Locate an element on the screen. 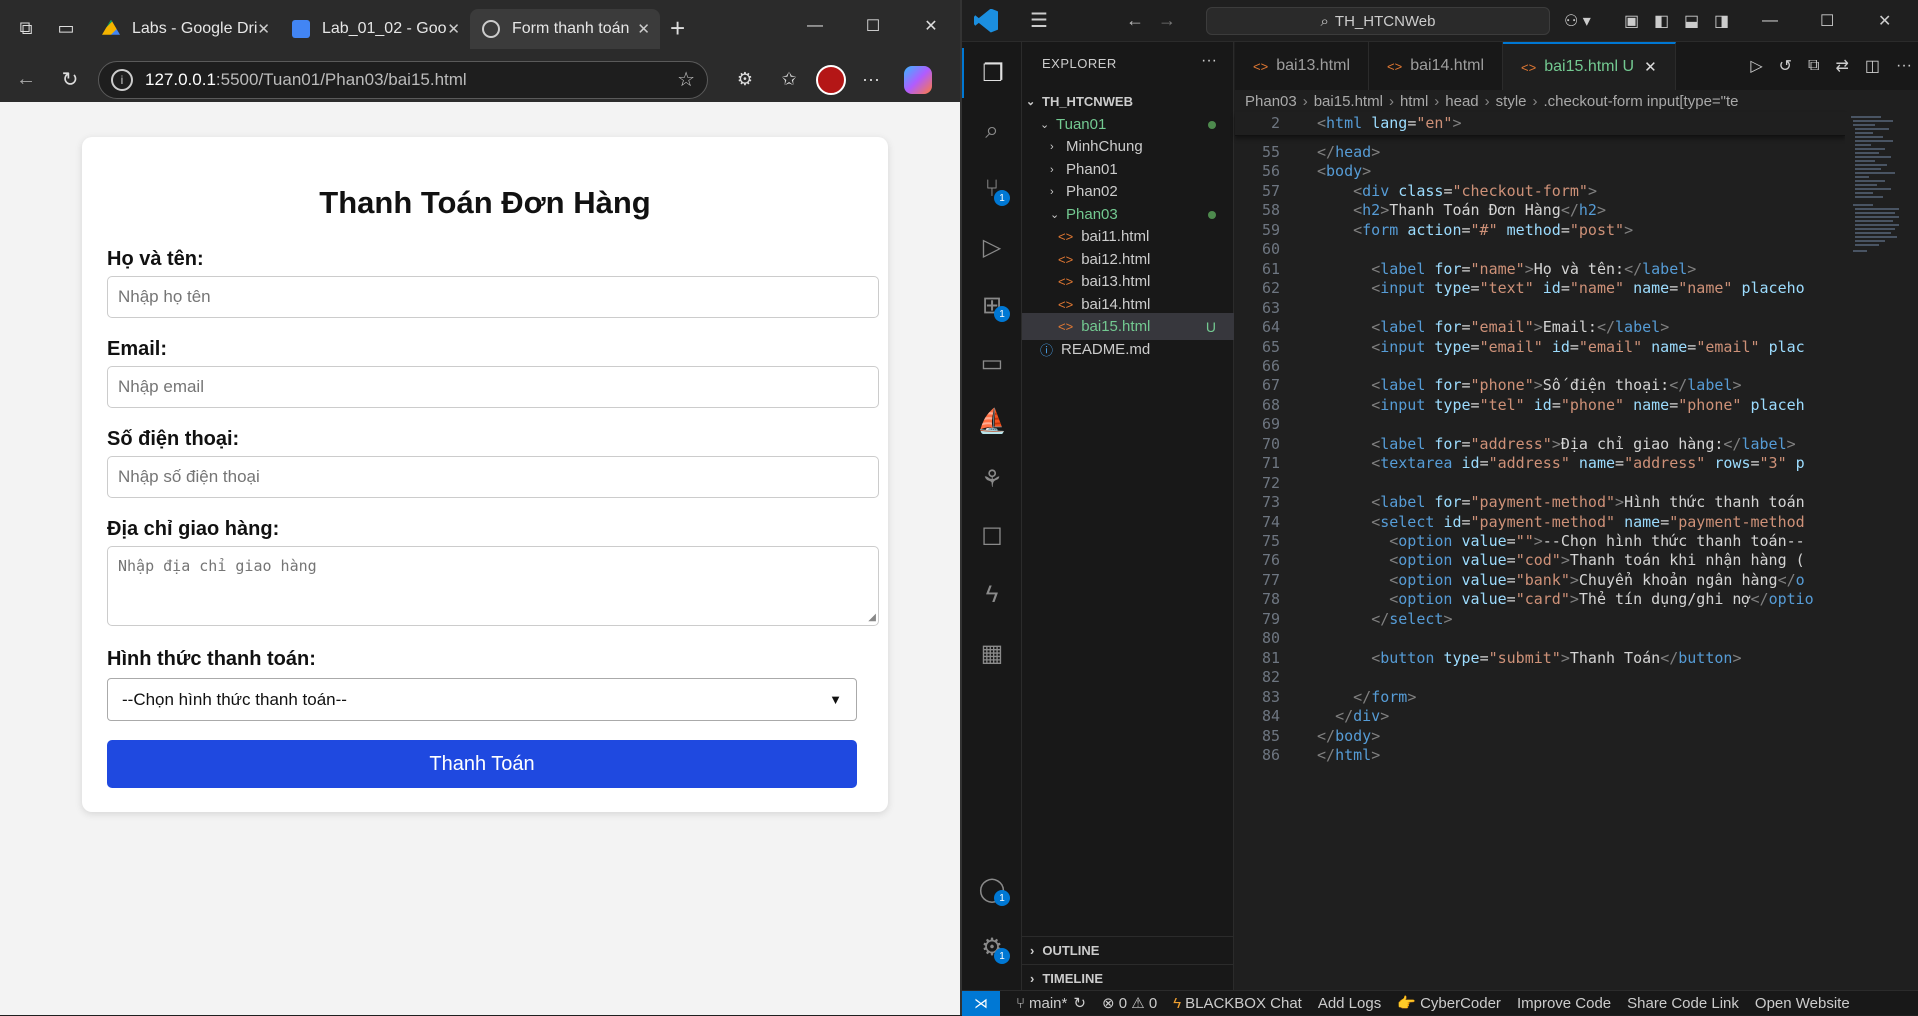 Image resolution: width=1918 pixels, height=1016 pixels. email-input: Nhập email is located at coordinates (493, 387).